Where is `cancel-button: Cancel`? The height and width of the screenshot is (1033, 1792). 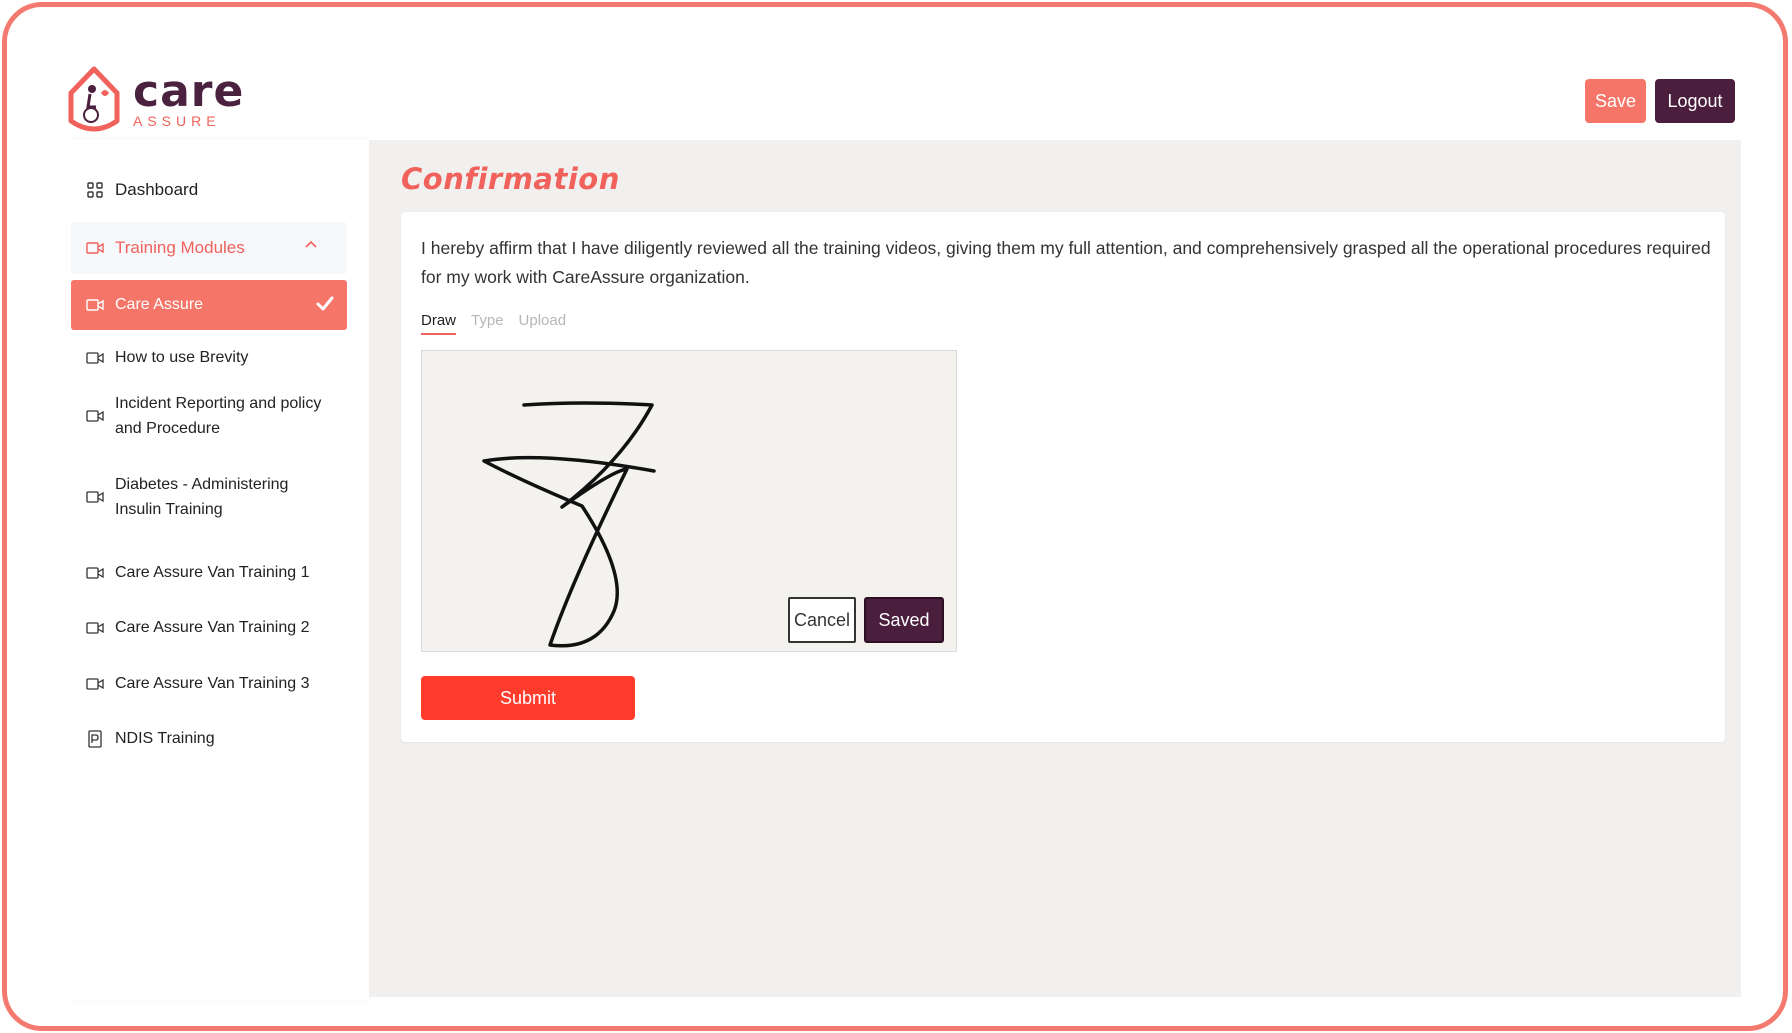 cancel-button: Cancel is located at coordinates (822, 620).